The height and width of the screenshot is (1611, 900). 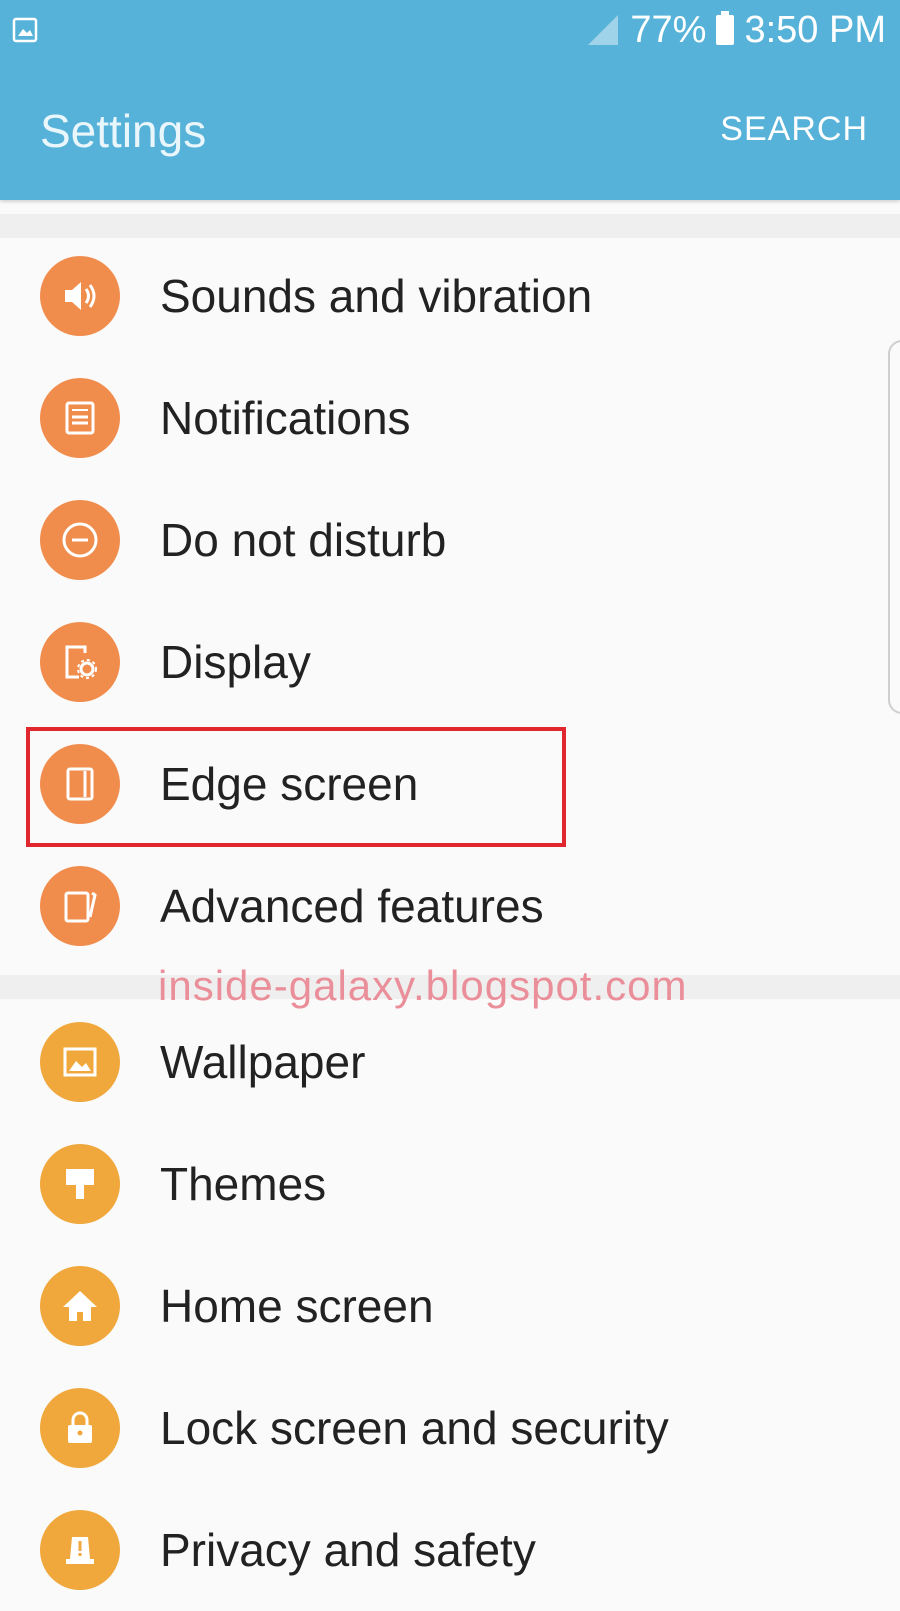 What do you see at coordinates (80, 540) in the screenshot?
I see `do-not-disturb-icon` at bounding box center [80, 540].